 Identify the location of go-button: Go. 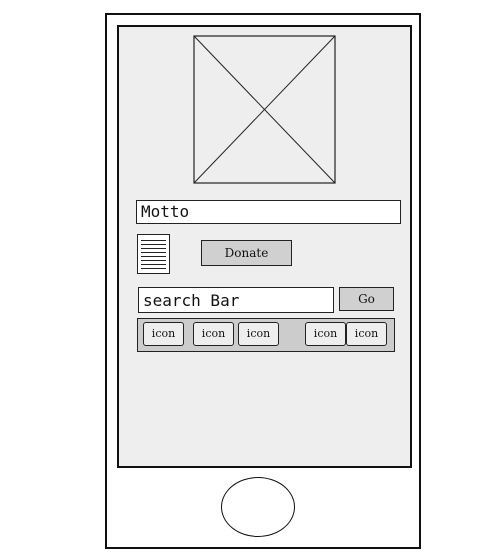
(366, 299).